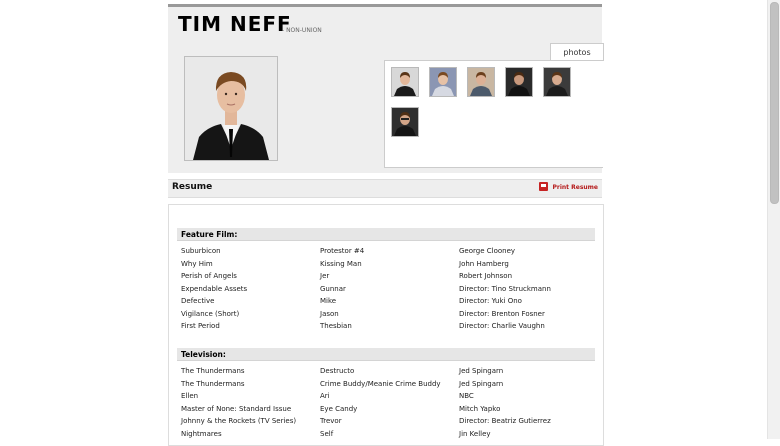 This screenshot has width=780, height=446. What do you see at coordinates (333, 289) in the screenshot?
I see `role: Gunnar` at bounding box center [333, 289].